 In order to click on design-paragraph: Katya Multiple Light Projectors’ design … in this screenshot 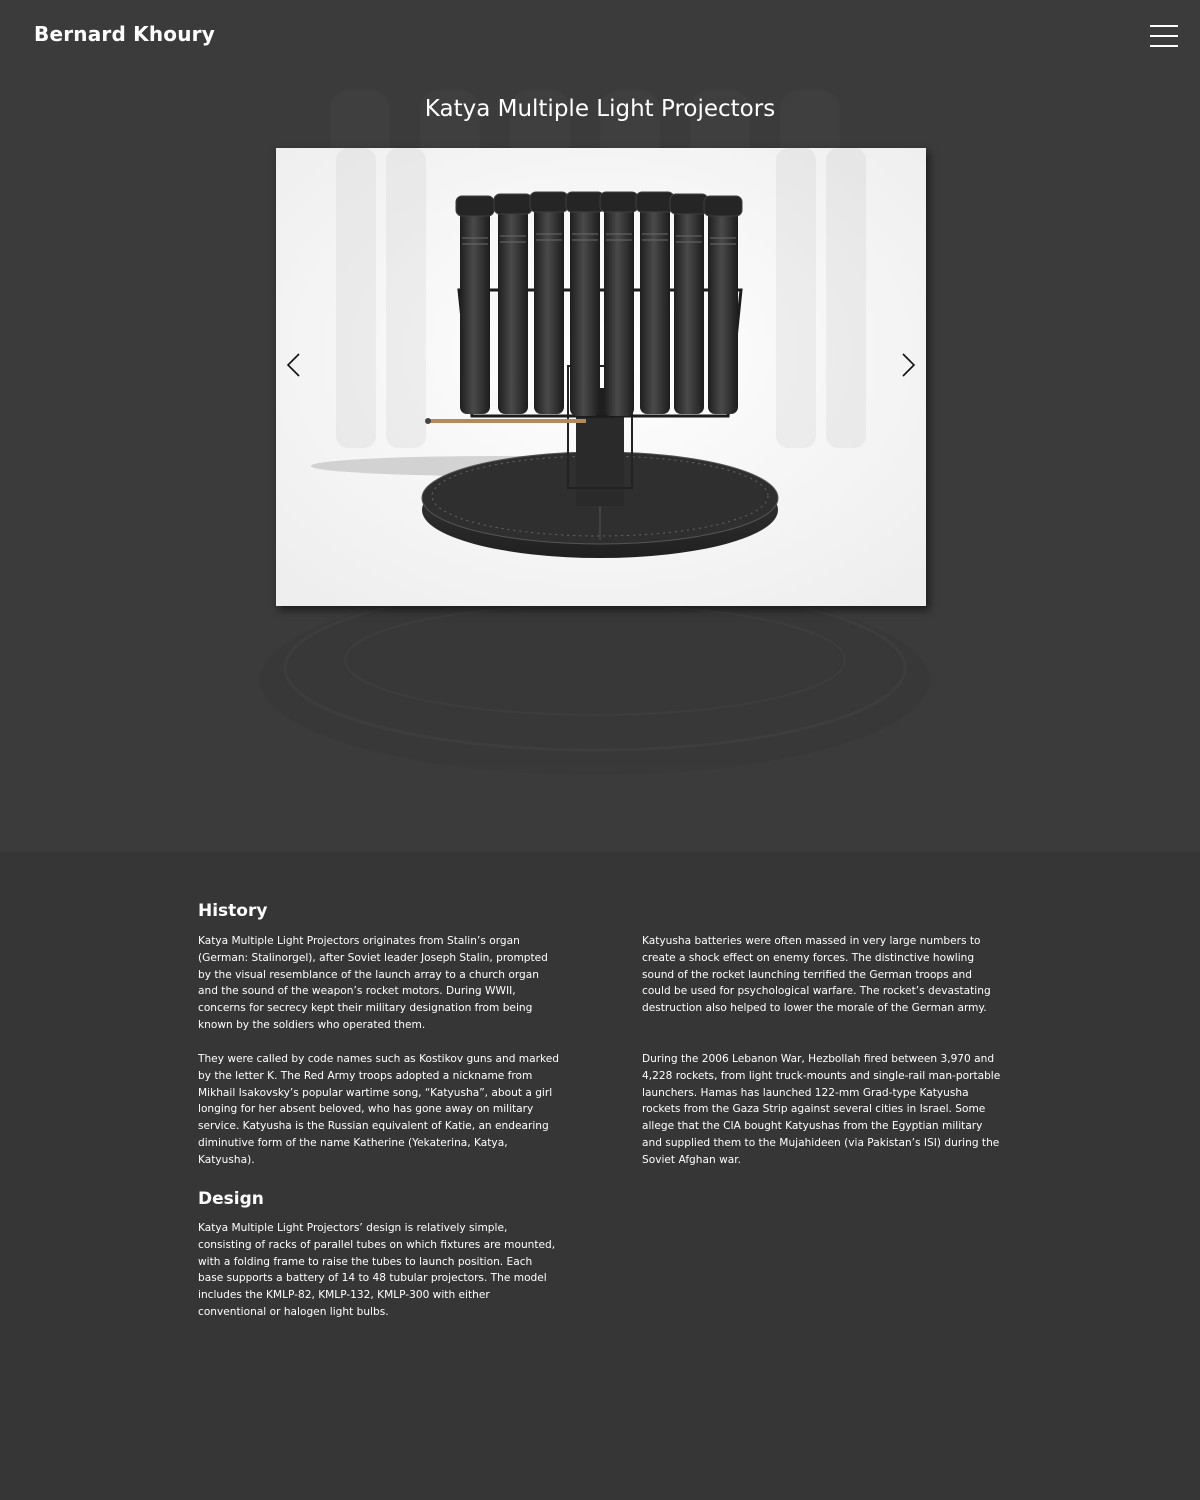, I will do `click(377, 1270)`.